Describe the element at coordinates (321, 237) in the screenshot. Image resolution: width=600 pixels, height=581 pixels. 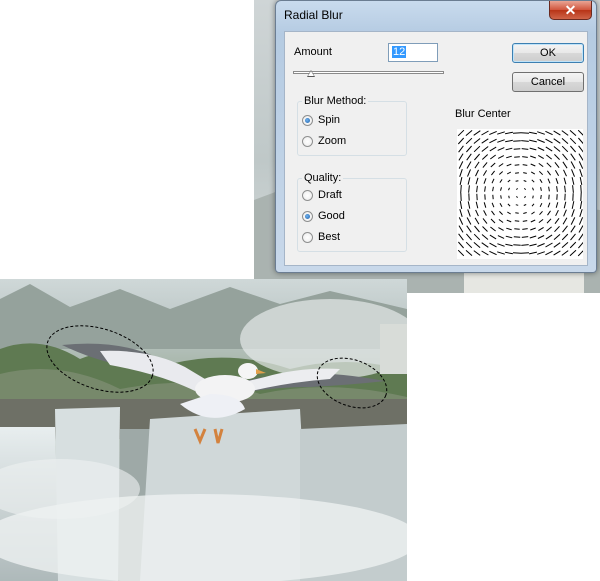
I see `radio-best: Best` at that location.